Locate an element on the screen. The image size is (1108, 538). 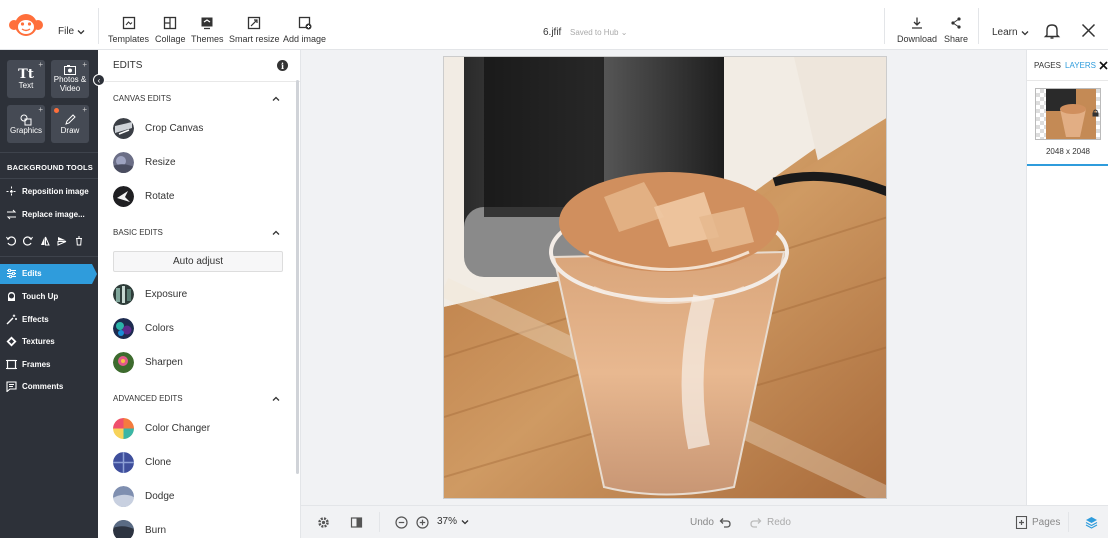
sidebar-item-textures: Textures is located at coordinates (30, 341).